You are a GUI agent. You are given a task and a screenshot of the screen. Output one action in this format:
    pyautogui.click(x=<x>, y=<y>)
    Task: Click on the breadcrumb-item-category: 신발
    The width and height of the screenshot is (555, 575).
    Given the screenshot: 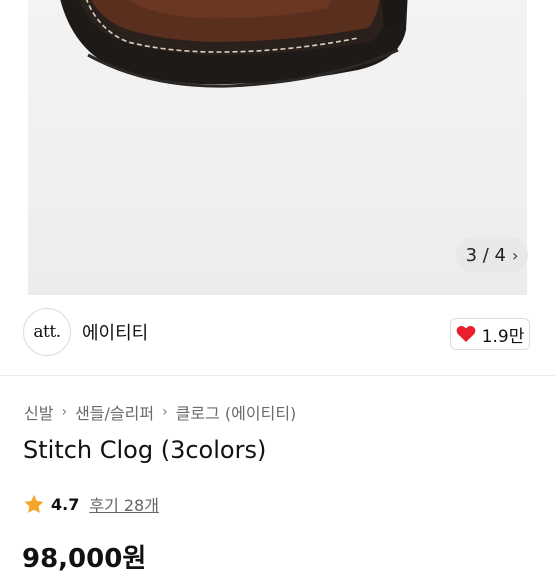 What is the action you would take?
    pyautogui.click(x=38, y=412)
    